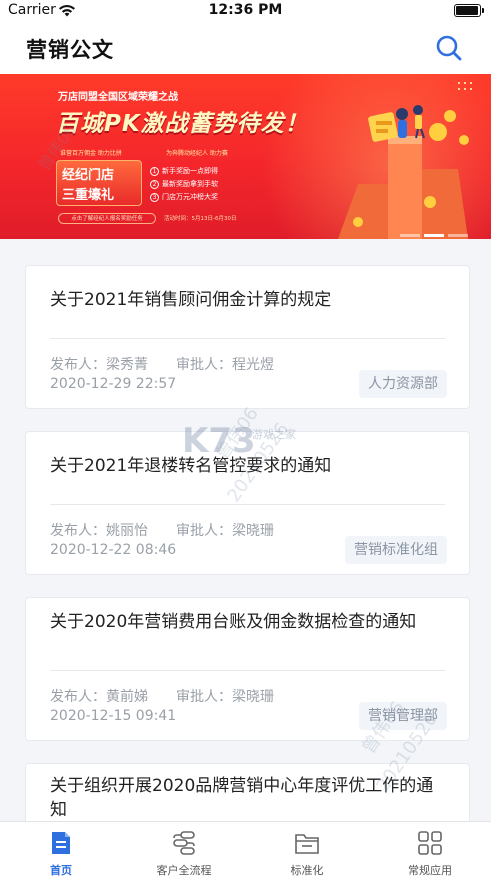  I want to click on battery-icon, so click(469, 10).